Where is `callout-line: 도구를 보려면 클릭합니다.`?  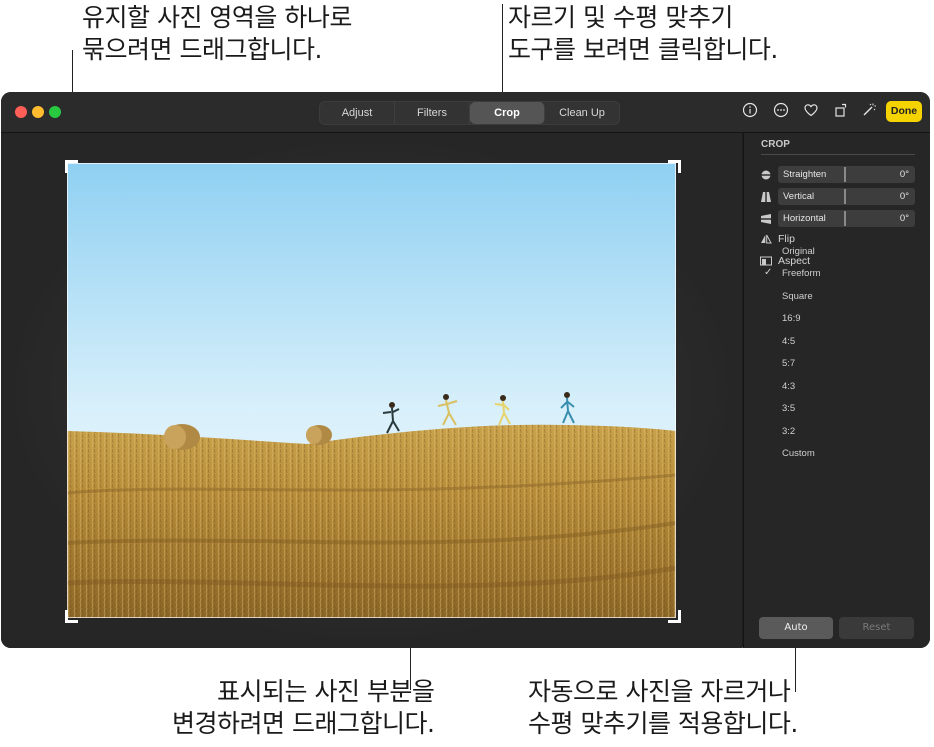 callout-line: 도구를 보려면 클릭합니다. is located at coordinates (643, 49).